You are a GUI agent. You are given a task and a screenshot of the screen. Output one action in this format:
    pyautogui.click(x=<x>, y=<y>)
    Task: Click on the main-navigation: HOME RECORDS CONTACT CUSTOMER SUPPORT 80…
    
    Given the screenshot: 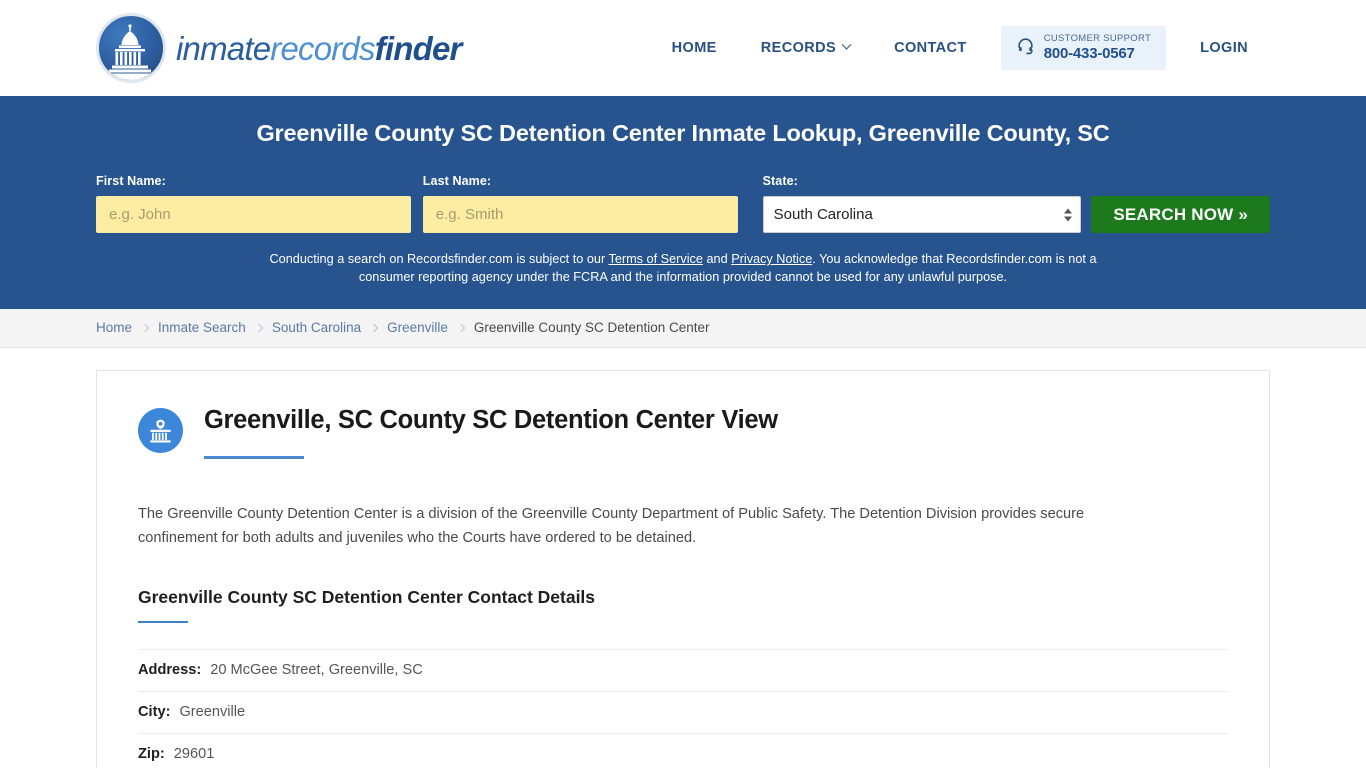 What is the action you would take?
    pyautogui.click(x=960, y=48)
    